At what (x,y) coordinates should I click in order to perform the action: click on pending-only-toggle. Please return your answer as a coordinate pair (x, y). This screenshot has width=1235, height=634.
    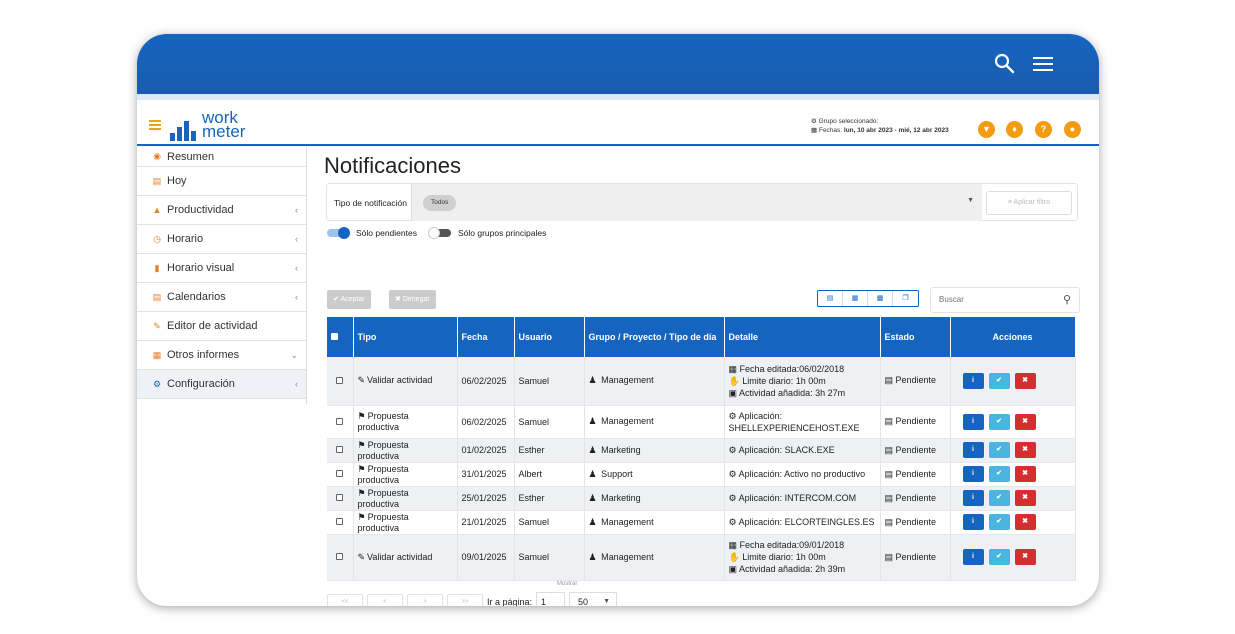
    Looking at the image, I should click on (338, 233).